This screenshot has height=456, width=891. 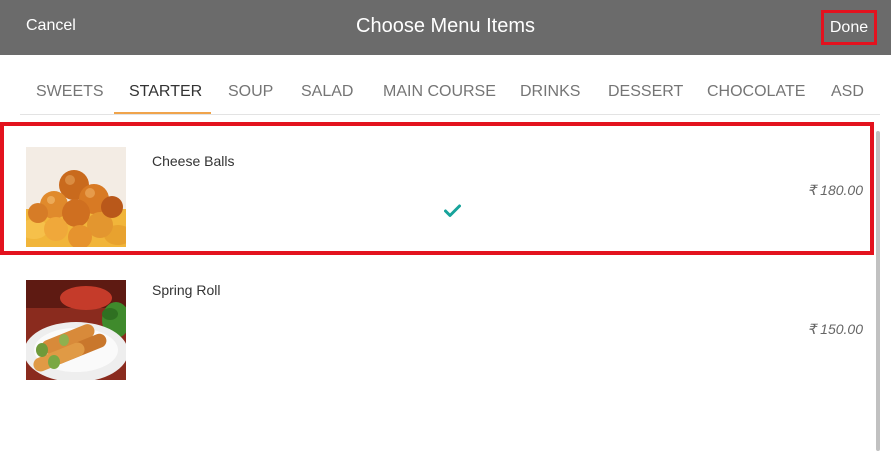 What do you see at coordinates (756, 91) in the screenshot?
I see `tab-chocolate: CHOCOLATE` at bounding box center [756, 91].